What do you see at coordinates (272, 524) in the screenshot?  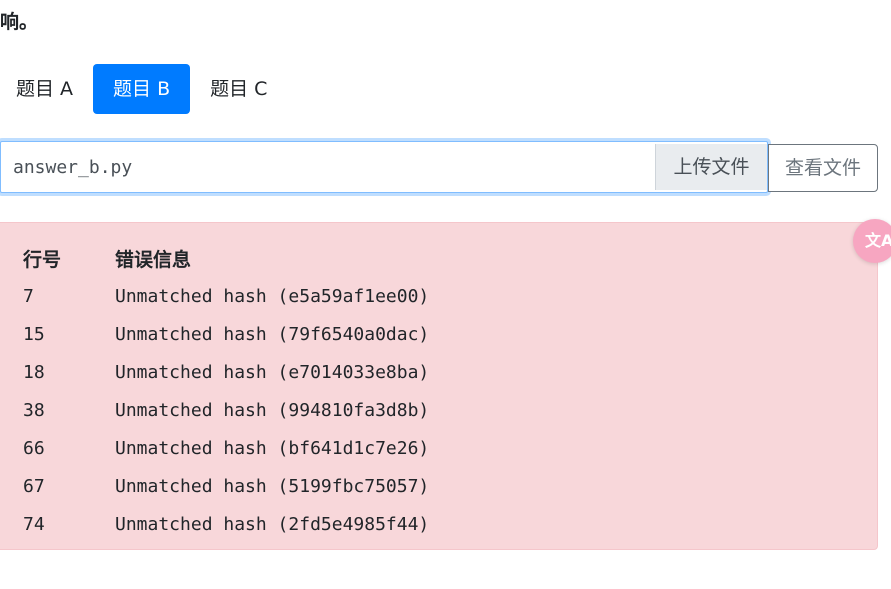 I see `error-message: Unmatched hash (2fd5e4985f44)` at bounding box center [272, 524].